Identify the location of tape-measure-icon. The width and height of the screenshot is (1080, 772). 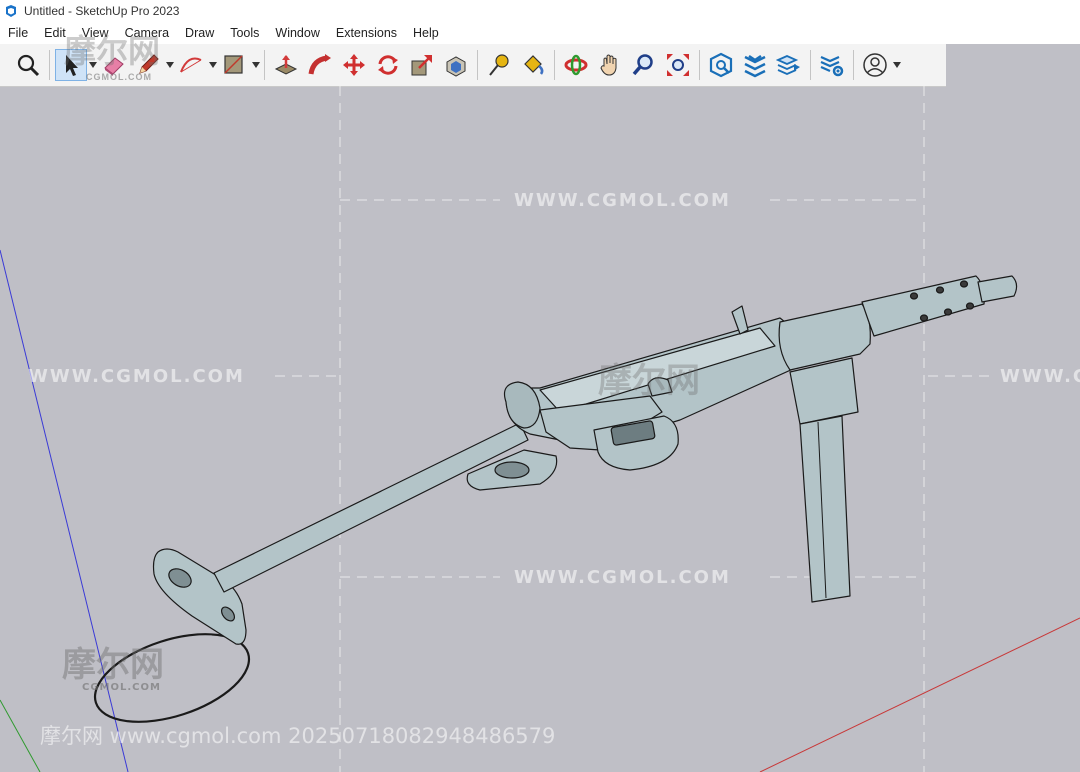
(499, 65).